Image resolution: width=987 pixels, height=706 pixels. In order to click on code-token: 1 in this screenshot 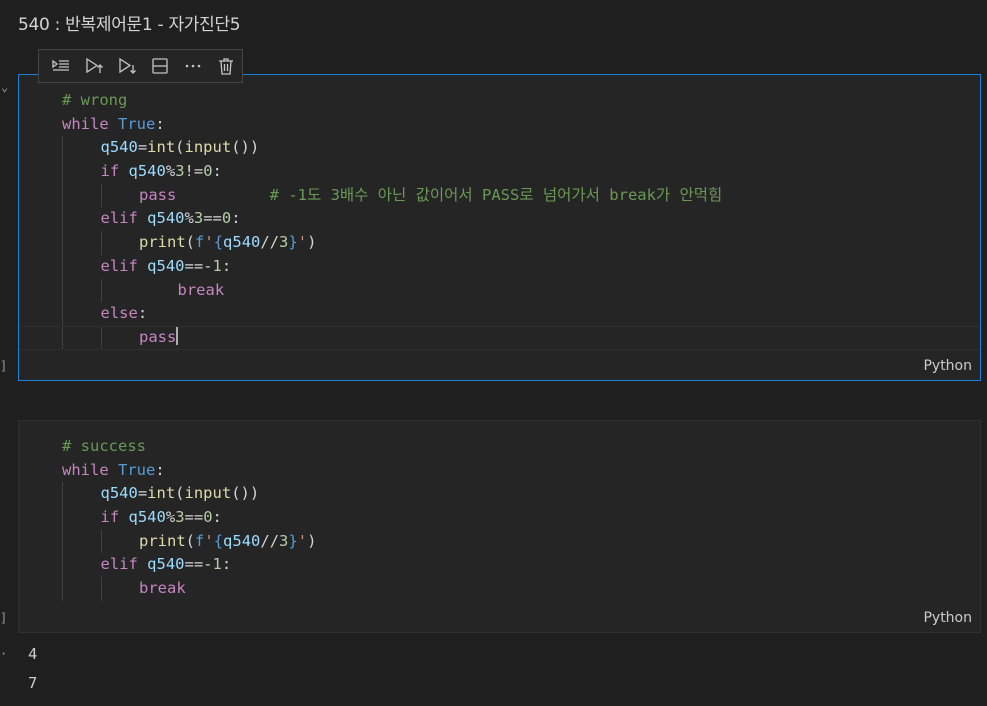, I will do `click(217, 564)`.